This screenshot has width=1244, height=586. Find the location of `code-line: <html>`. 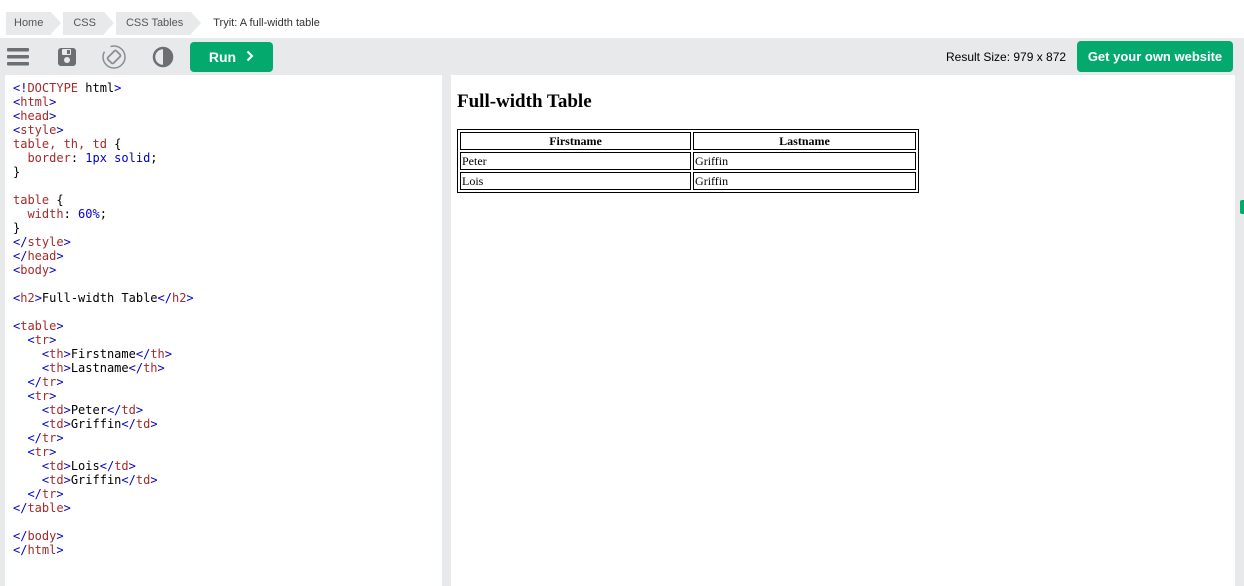

code-line: <html> is located at coordinates (35, 102).